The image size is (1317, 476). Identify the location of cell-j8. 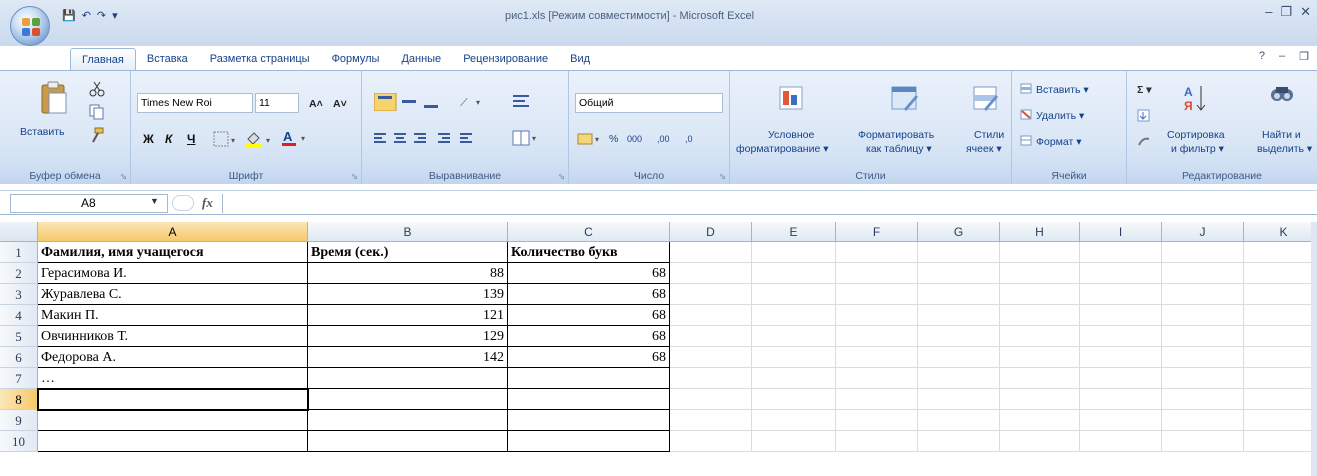
(1203, 399).